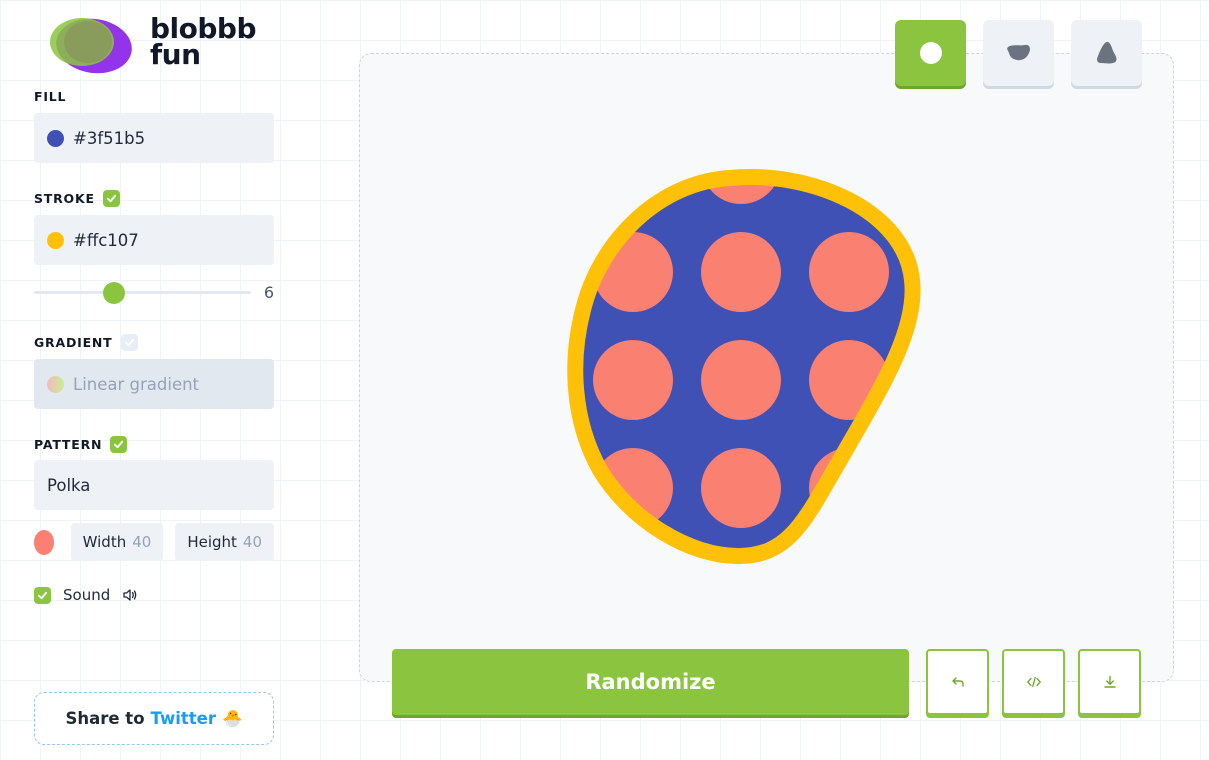  What do you see at coordinates (44, 542) in the screenshot?
I see `pattern-color-swatch` at bounding box center [44, 542].